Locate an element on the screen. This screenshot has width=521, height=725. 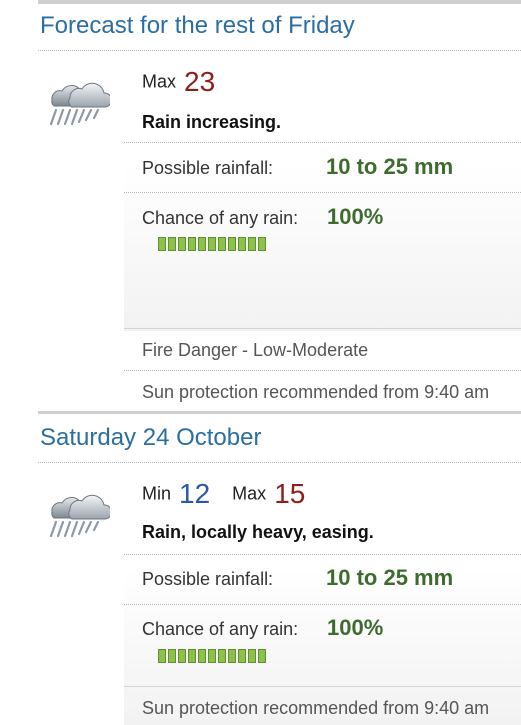
max-temp: 23 is located at coordinates (200, 81).